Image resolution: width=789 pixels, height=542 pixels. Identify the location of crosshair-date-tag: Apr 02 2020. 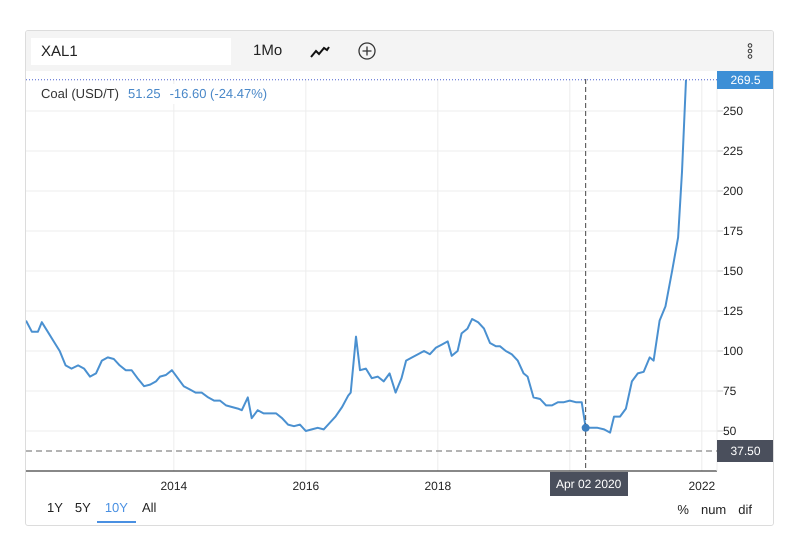
(589, 484).